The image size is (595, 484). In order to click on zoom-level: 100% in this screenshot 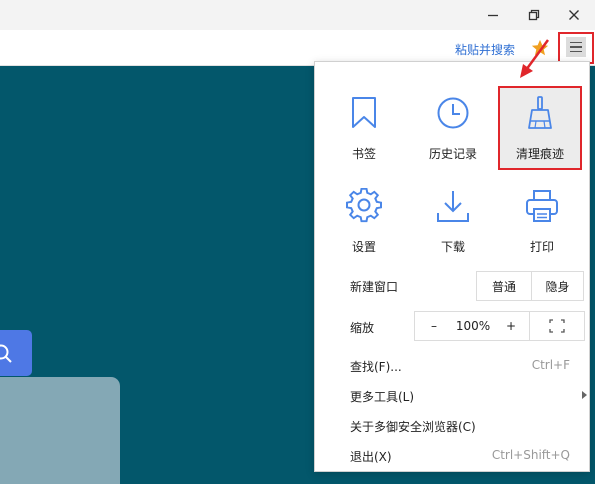, I will do `click(473, 326)`.